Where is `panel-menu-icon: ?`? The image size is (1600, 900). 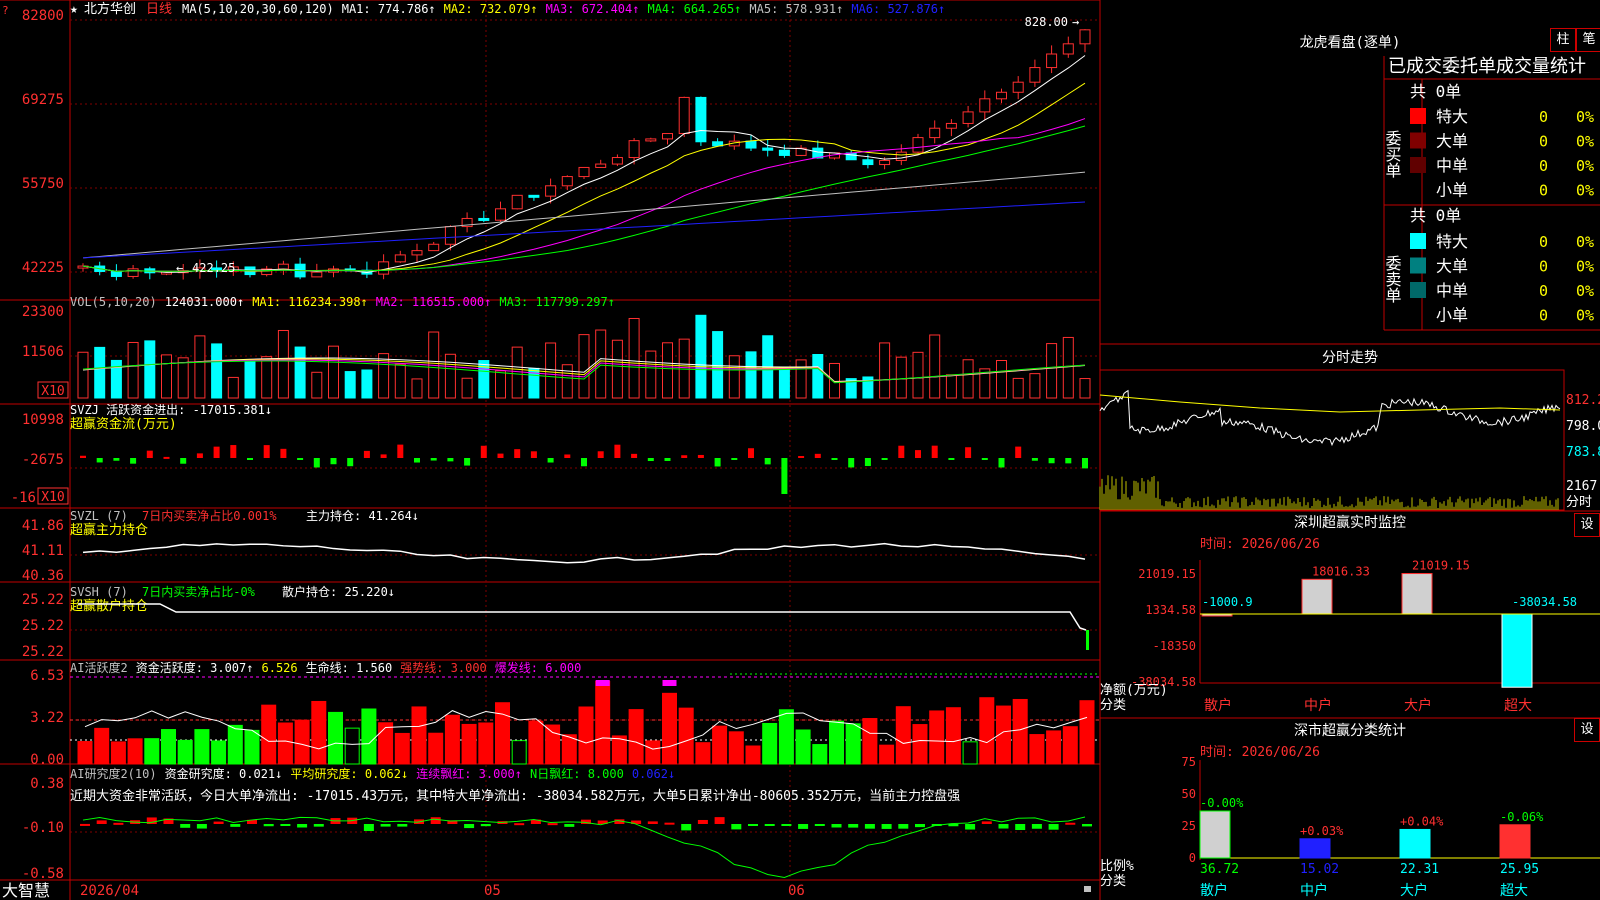 panel-menu-icon: ? is located at coordinates (5, 10).